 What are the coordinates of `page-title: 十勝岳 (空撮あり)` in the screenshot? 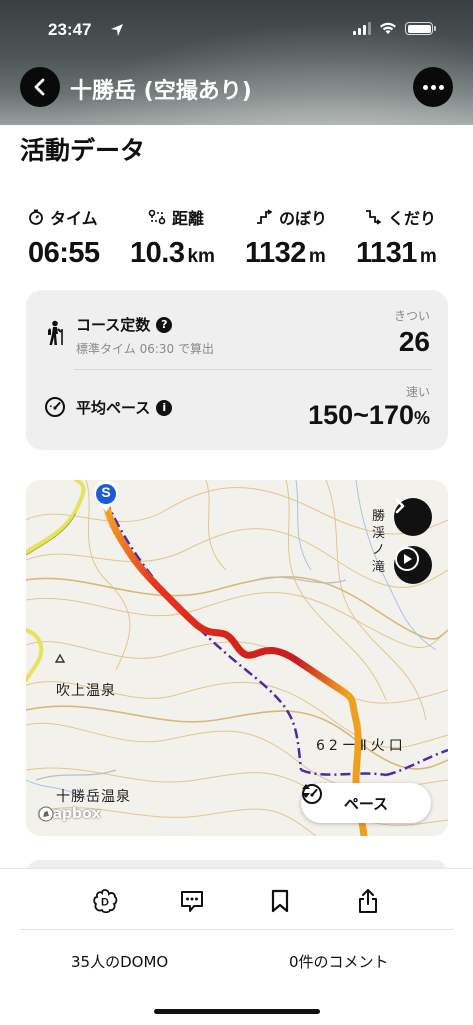 It's located at (161, 91).